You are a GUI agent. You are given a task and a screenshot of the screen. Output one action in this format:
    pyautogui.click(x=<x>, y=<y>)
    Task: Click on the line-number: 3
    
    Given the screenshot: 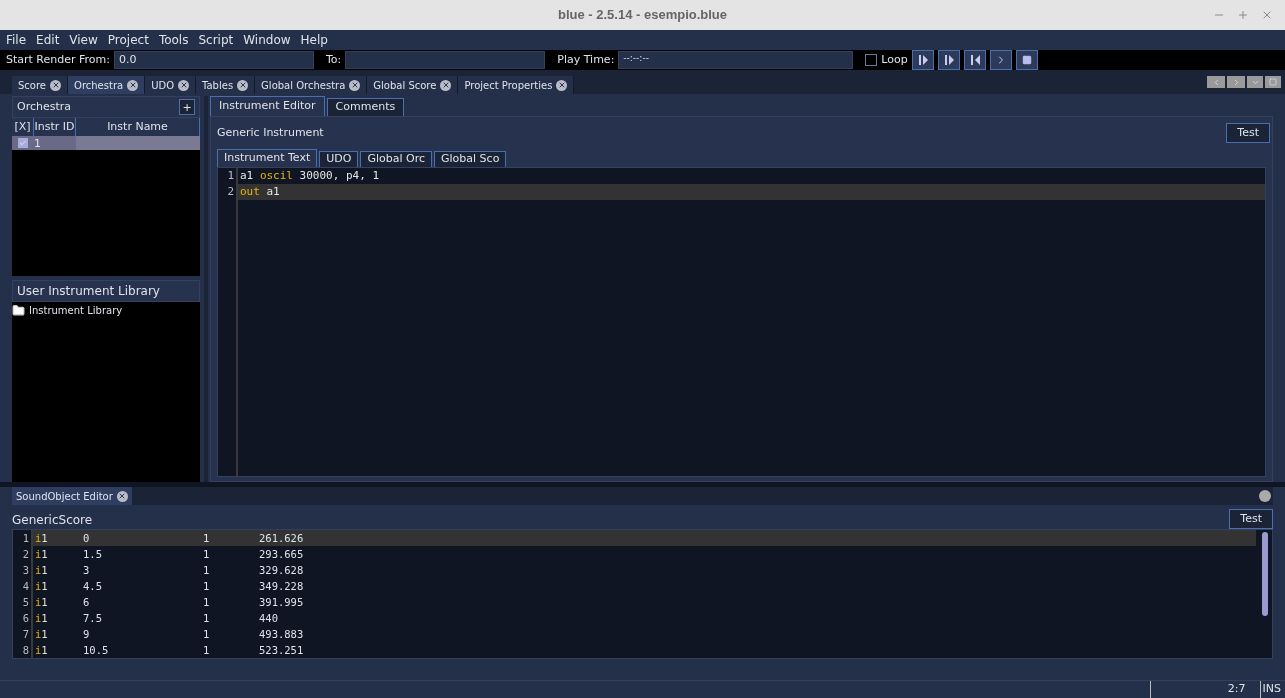 What is the action you would take?
    pyautogui.click(x=25, y=570)
    